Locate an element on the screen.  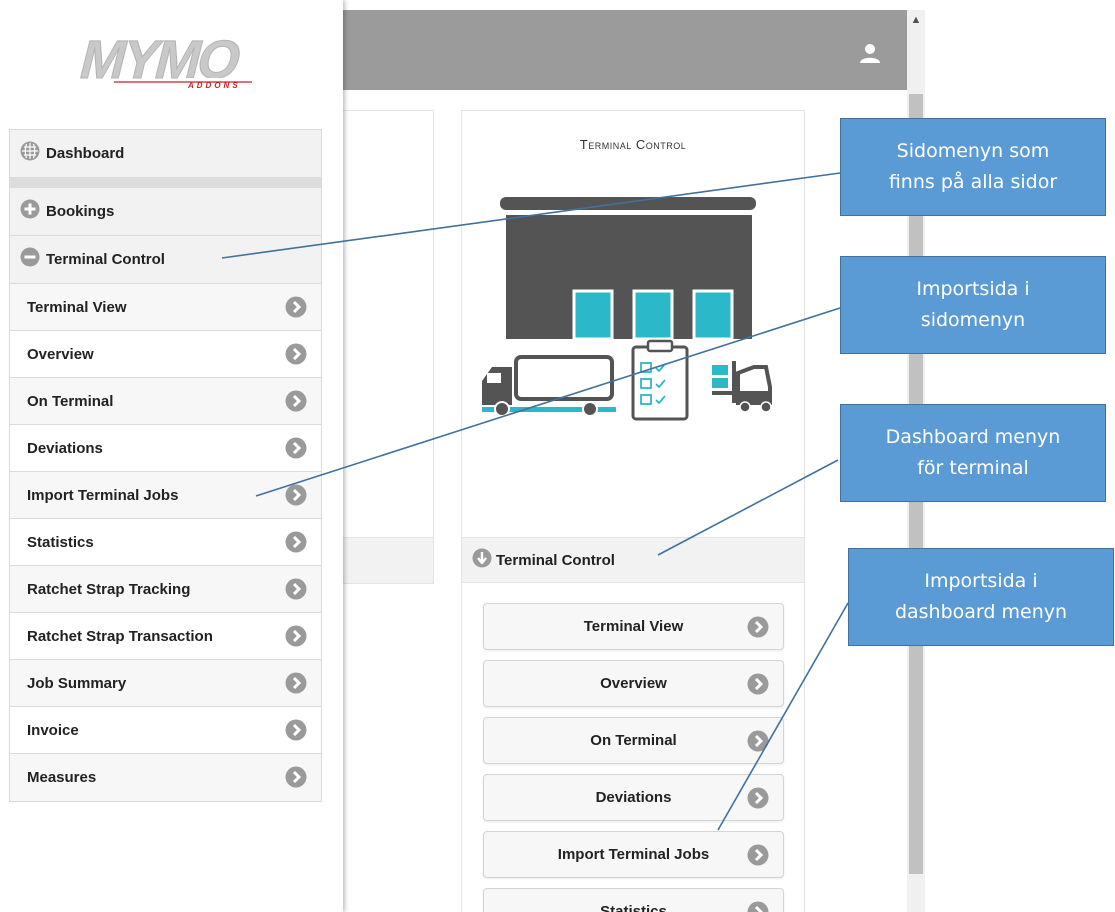
callout-line: för terminal is located at coordinates (973, 468).